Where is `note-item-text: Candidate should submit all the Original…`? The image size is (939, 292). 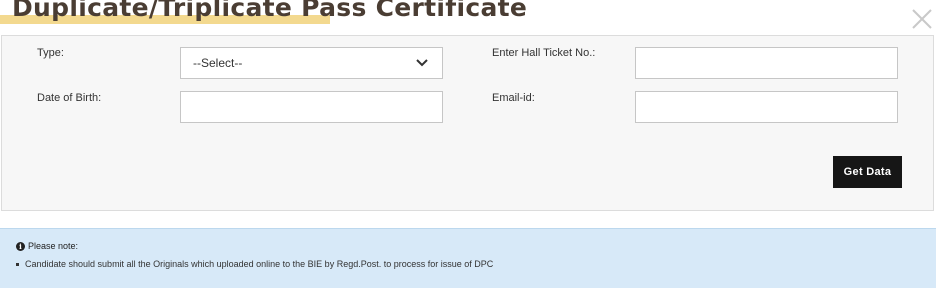
note-item-text: Candidate should submit all the Original… is located at coordinates (259, 264).